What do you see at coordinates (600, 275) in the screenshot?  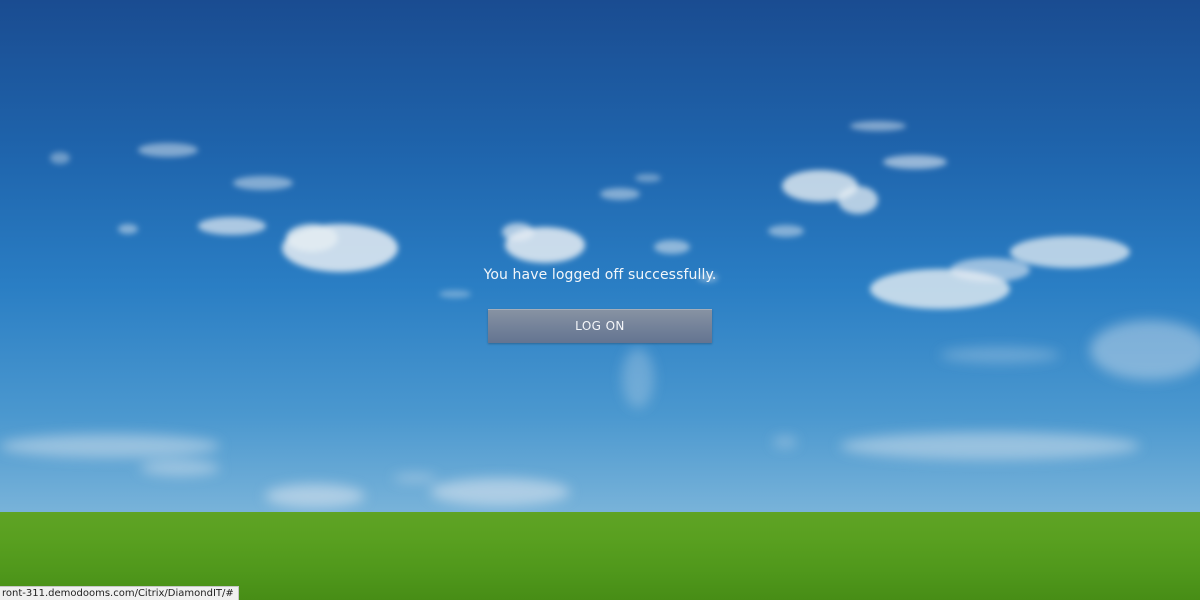 I see `logoff-message: You have logged off successfully.` at bounding box center [600, 275].